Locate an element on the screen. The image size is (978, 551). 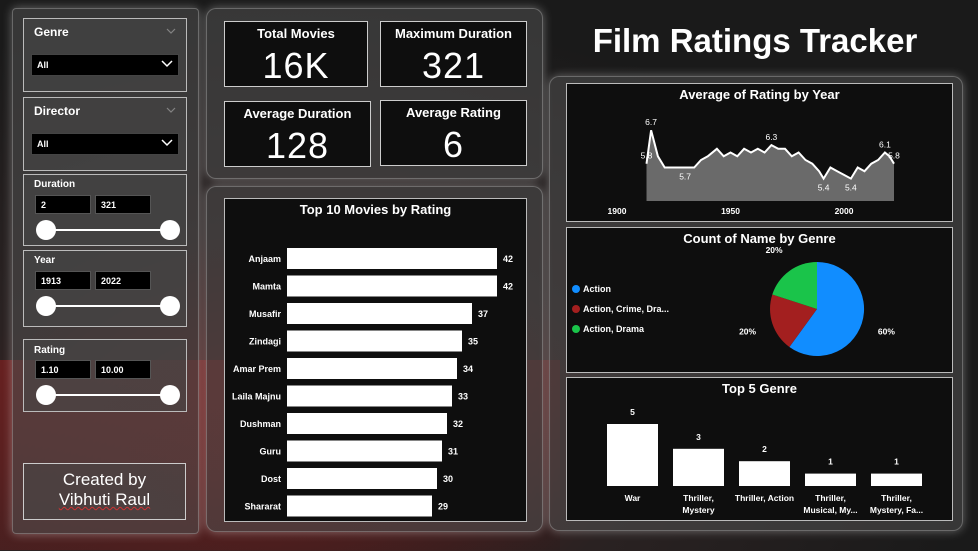
rating-min-input: 1.10 is located at coordinates (63, 369).